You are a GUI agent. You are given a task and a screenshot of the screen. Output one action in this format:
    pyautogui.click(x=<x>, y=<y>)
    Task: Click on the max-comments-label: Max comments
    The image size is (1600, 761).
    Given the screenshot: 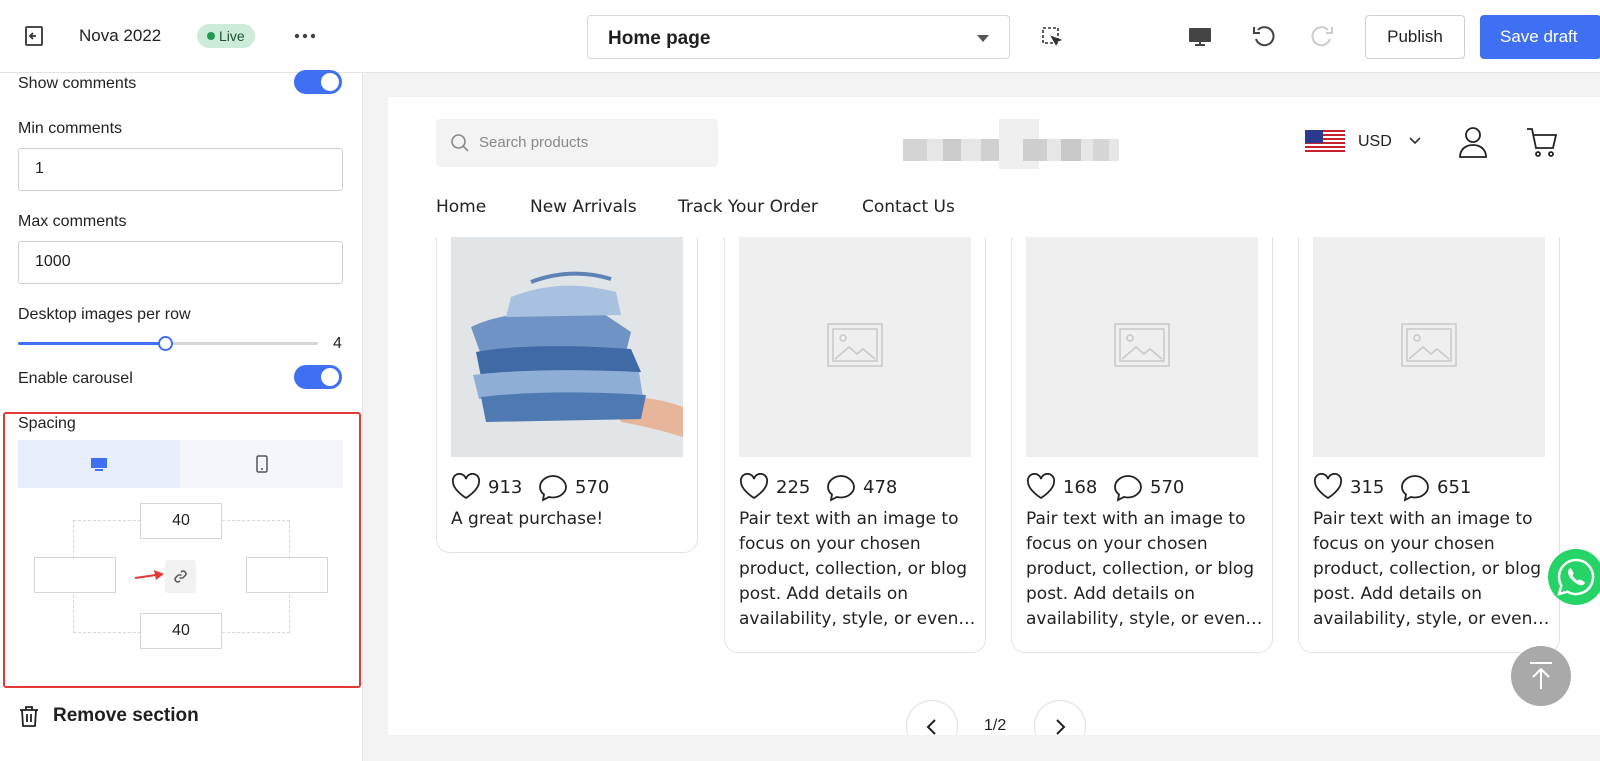 What is the action you would take?
    pyautogui.click(x=72, y=221)
    